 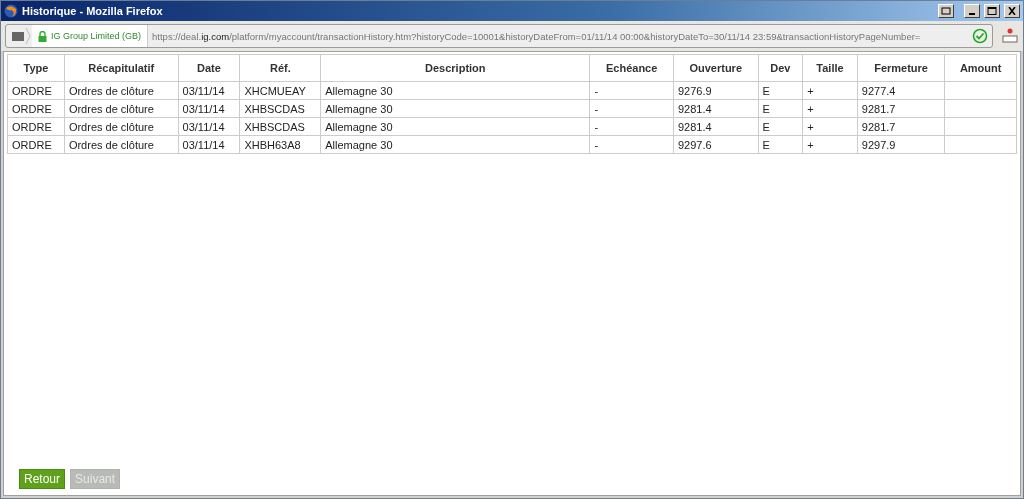 I want to click on restore-icon, so click(x=946, y=11).